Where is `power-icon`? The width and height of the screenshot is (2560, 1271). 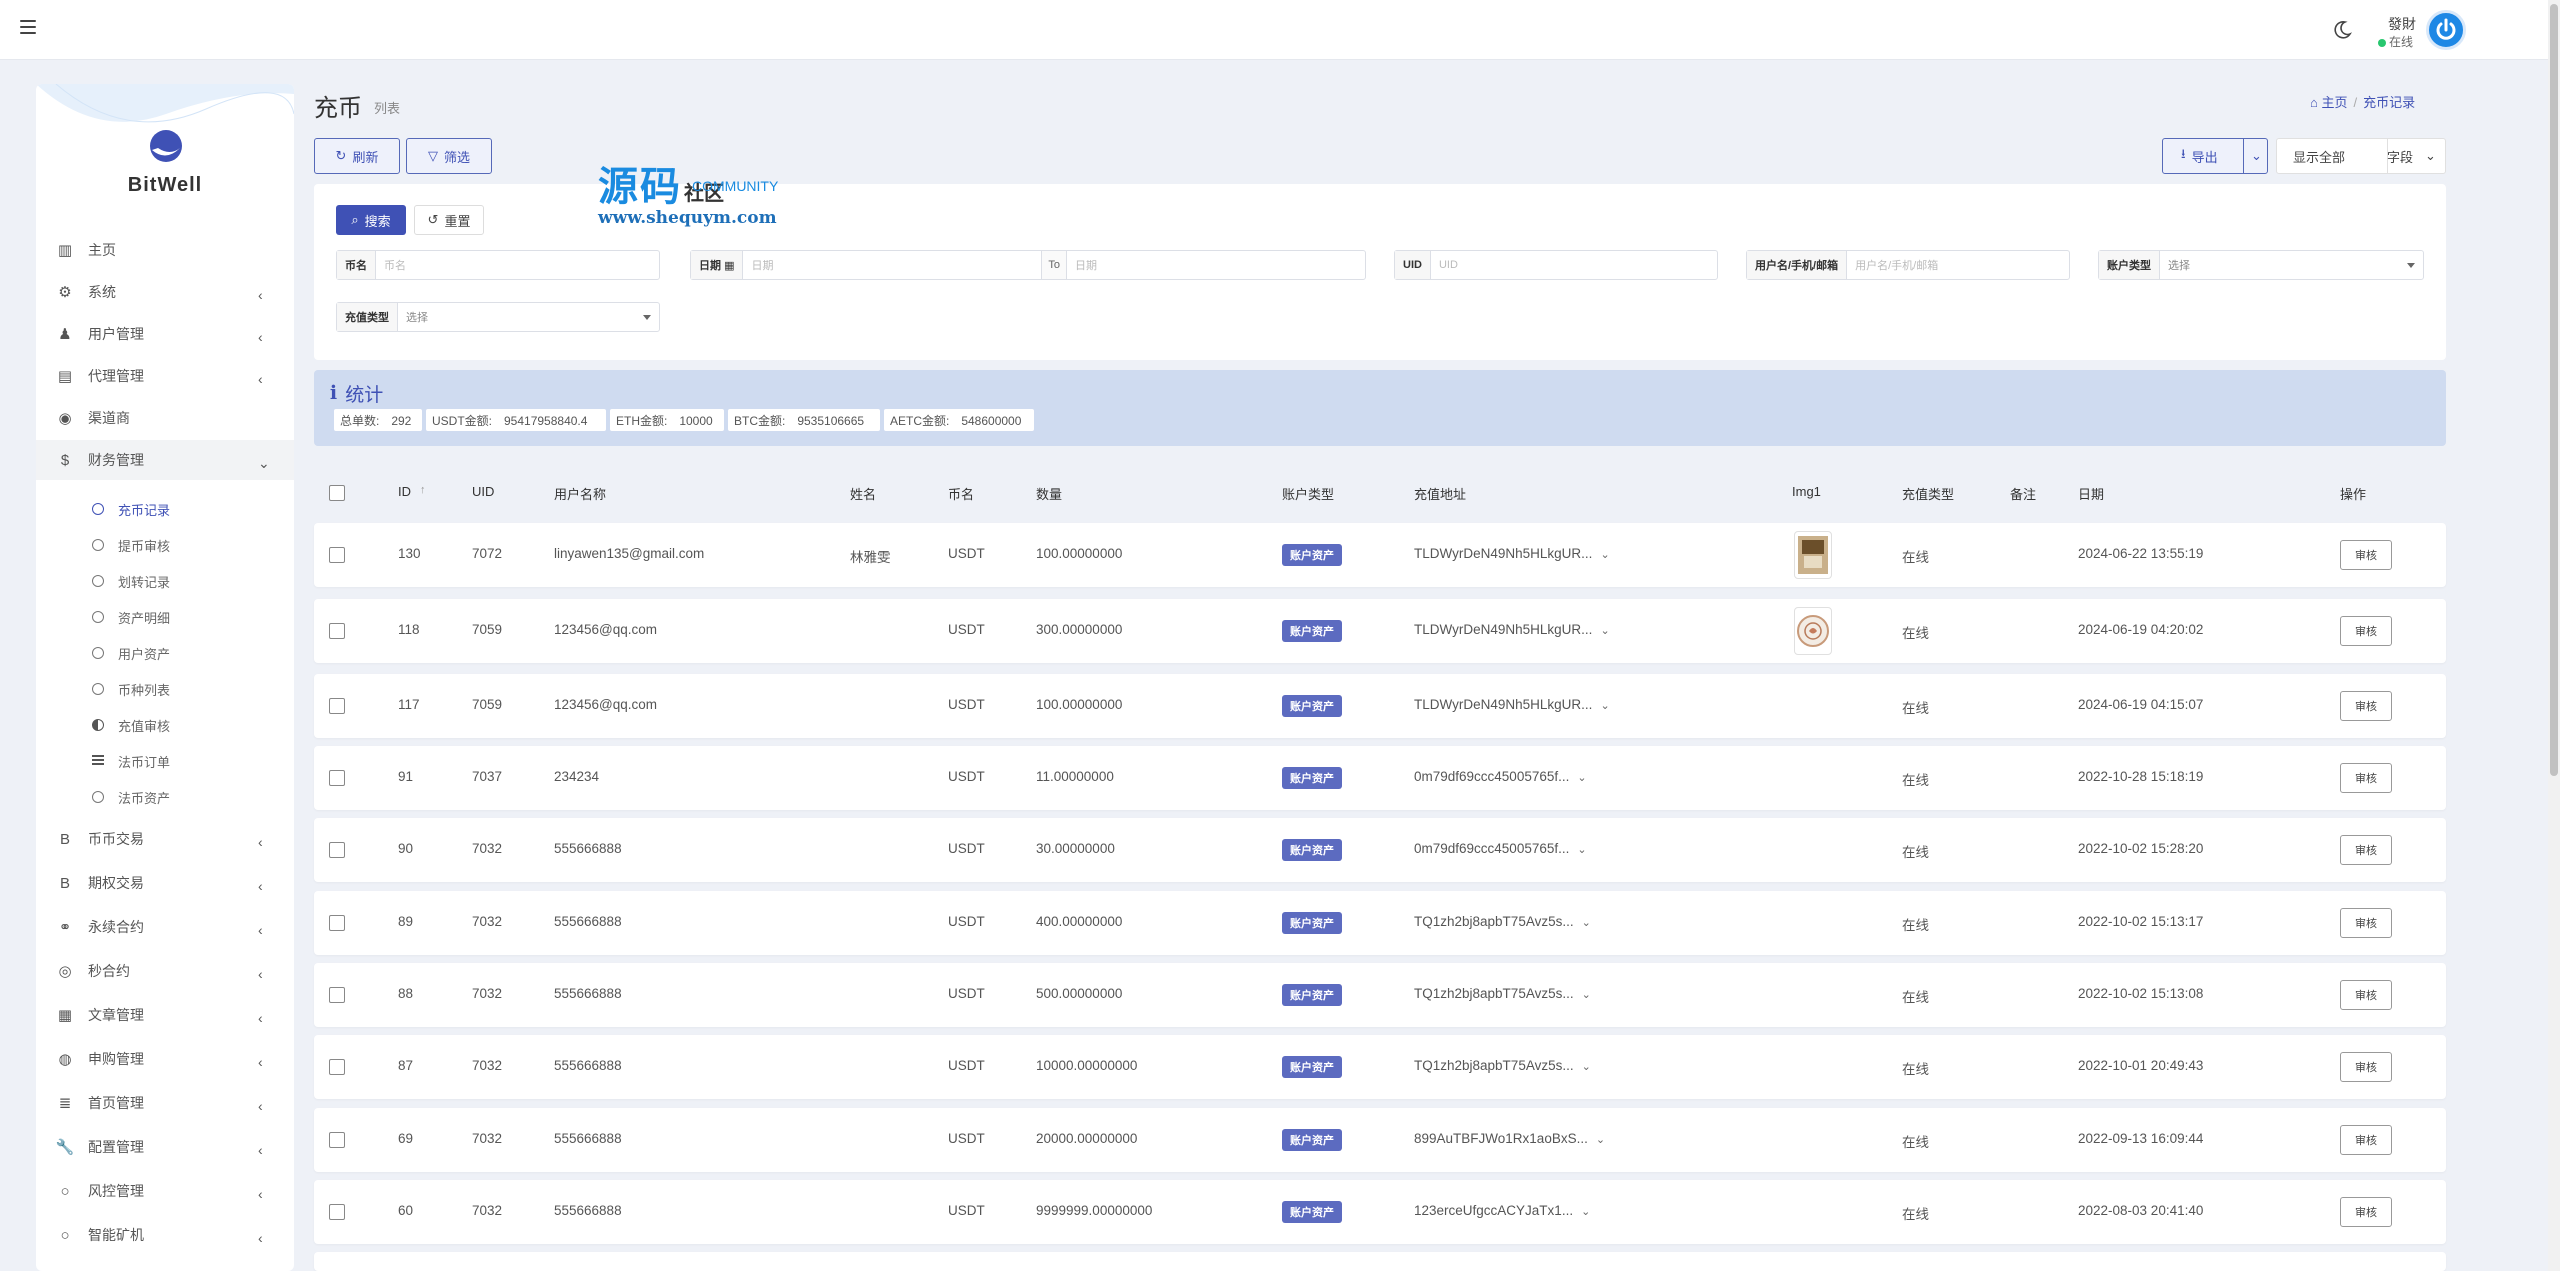
power-icon is located at coordinates (2446, 29).